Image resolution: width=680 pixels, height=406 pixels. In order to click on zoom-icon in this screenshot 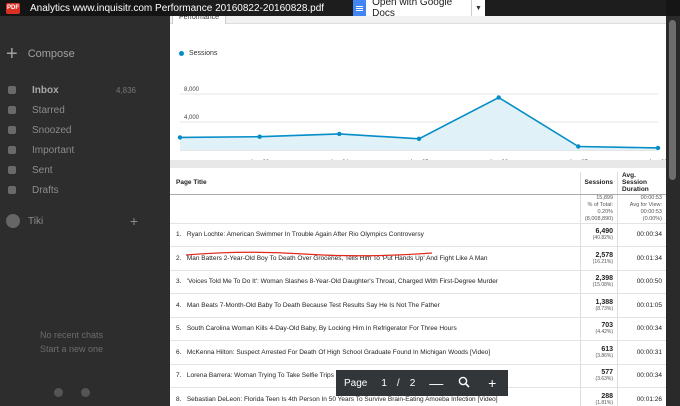, I will do `click(464, 383)`.